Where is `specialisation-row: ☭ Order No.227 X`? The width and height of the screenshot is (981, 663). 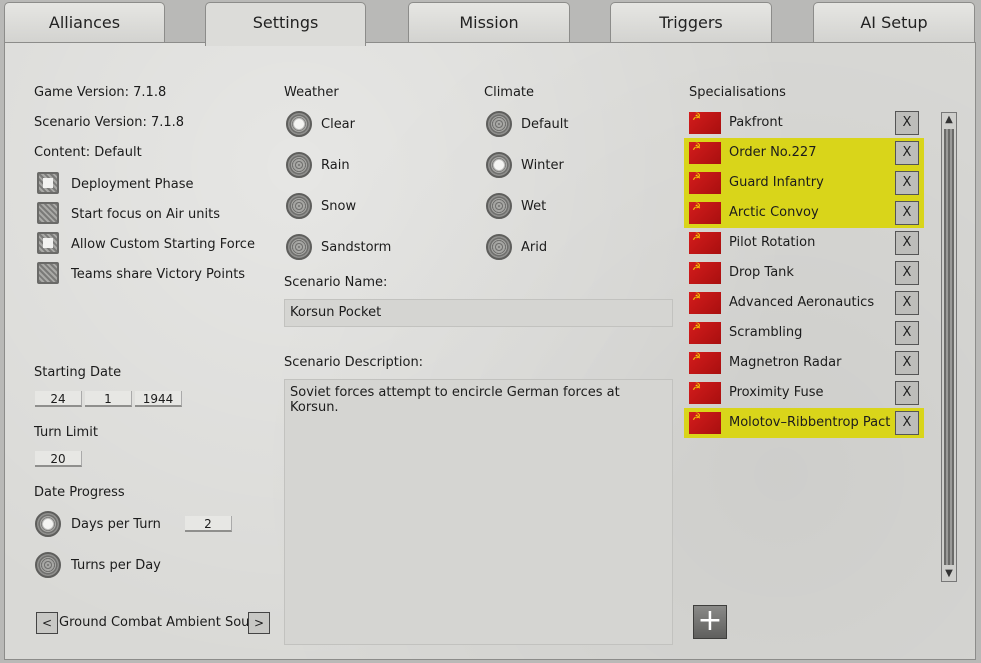 specialisation-row: ☭ Order No.227 X is located at coordinates (804, 153).